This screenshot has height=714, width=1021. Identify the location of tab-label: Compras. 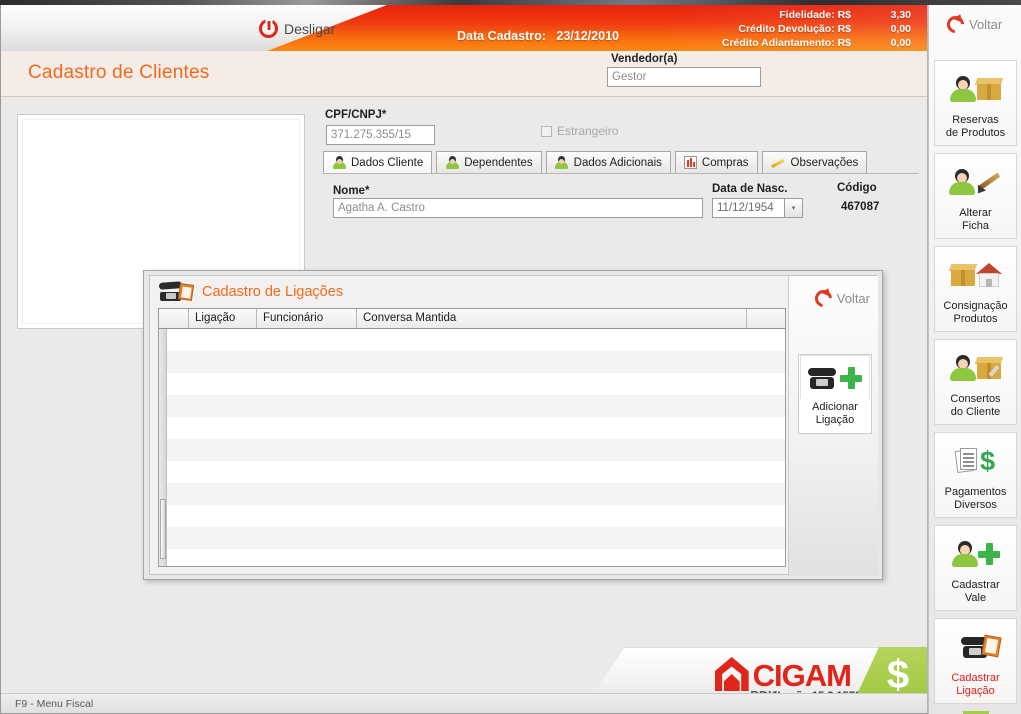
(725, 162).